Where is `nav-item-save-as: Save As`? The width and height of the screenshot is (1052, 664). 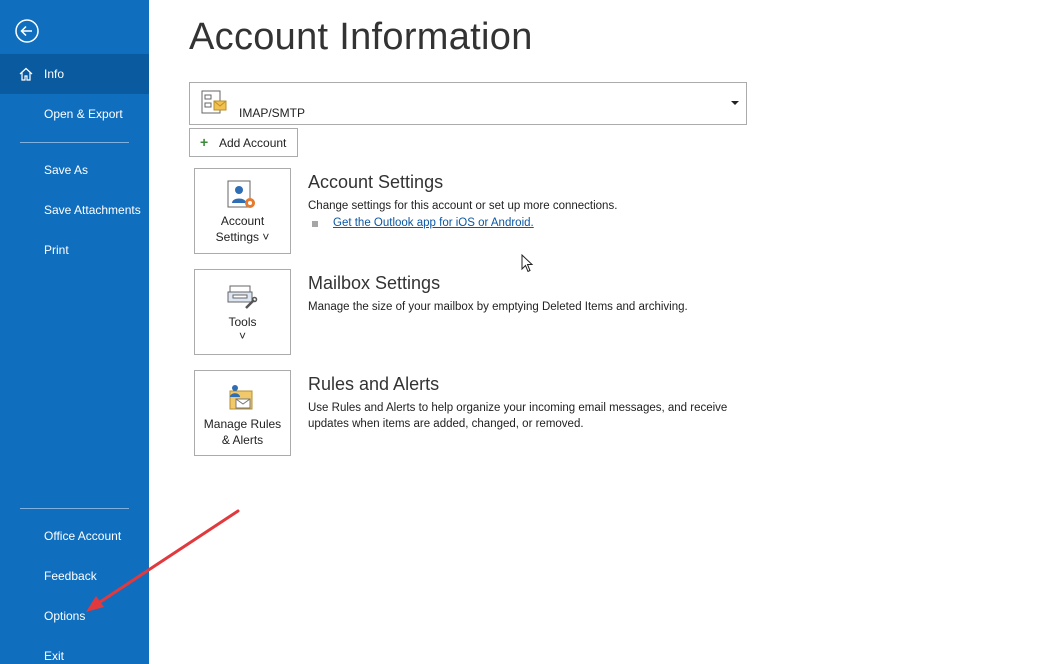 nav-item-save-as: Save As is located at coordinates (74, 170).